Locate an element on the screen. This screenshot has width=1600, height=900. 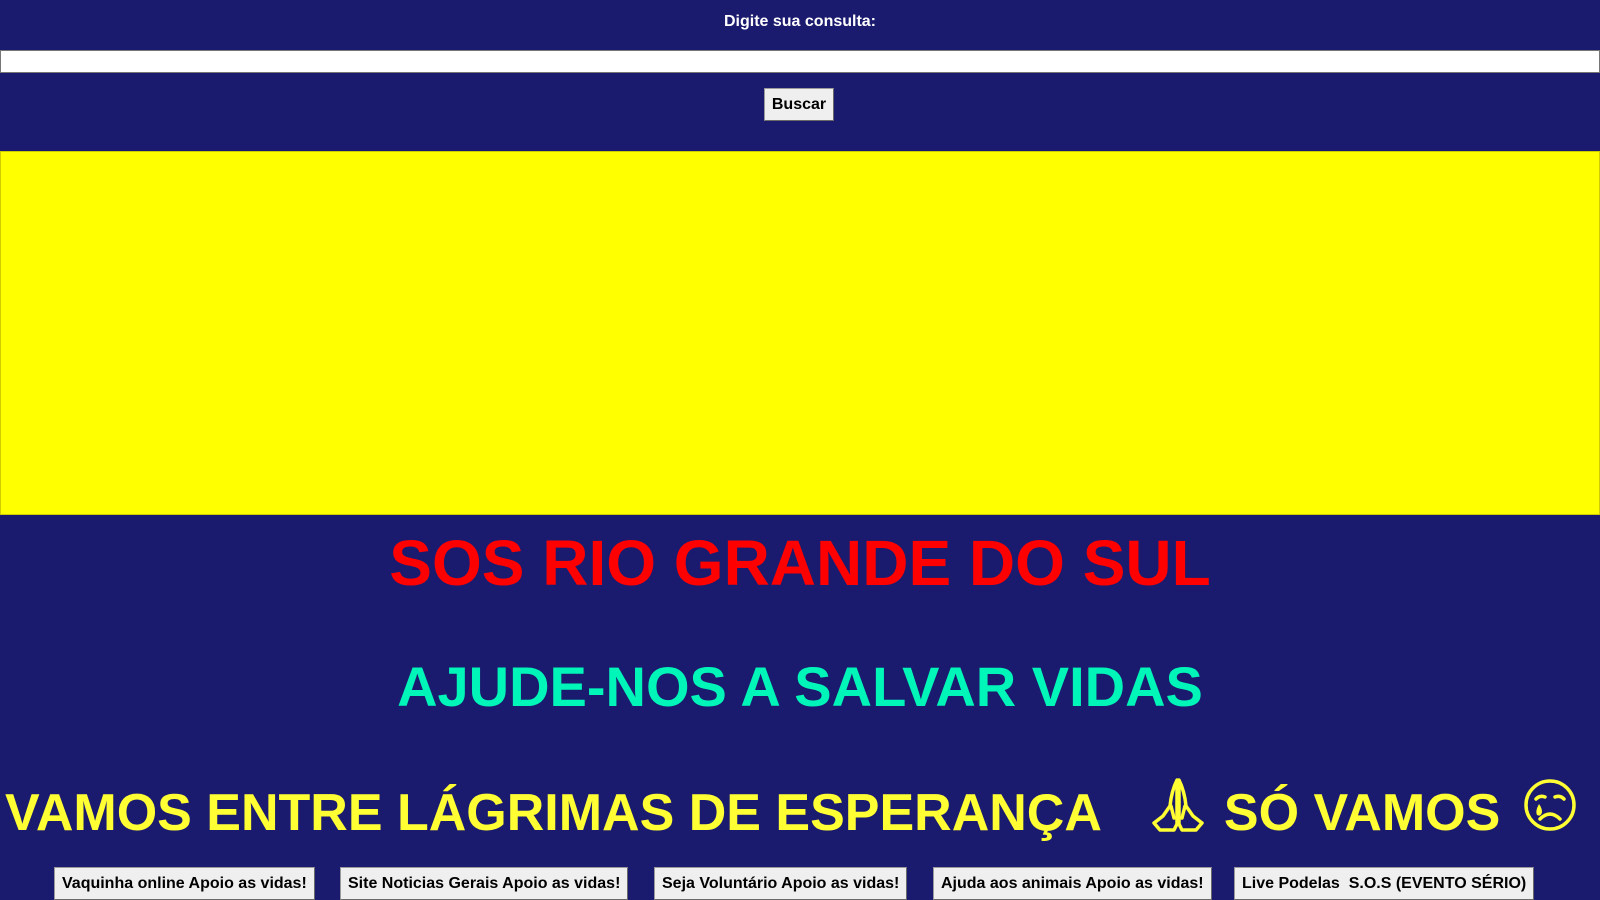
volunteer-button: Seja Voluntário Apoio as vidas! is located at coordinates (781, 883).